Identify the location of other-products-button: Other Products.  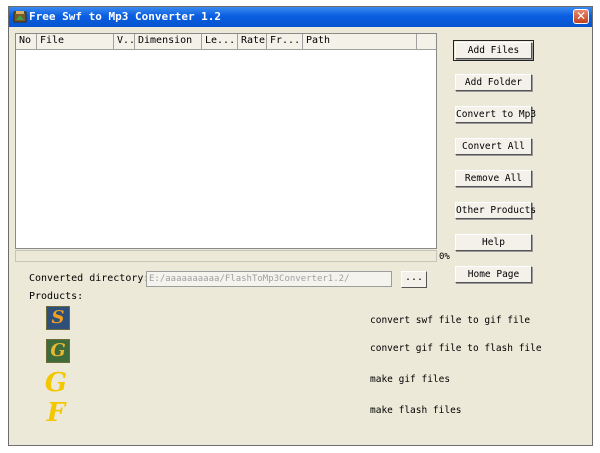
(495, 210).